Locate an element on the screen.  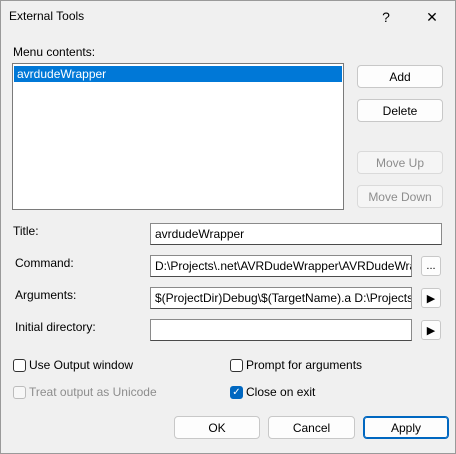
use-output-window-checkbox is located at coordinates (19, 365).